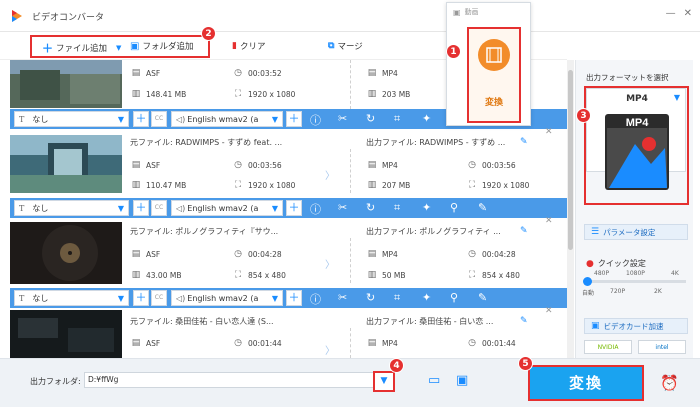  Describe the element at coordinates (636, 145) in the screenshot. I see `format-highlight` at that location.